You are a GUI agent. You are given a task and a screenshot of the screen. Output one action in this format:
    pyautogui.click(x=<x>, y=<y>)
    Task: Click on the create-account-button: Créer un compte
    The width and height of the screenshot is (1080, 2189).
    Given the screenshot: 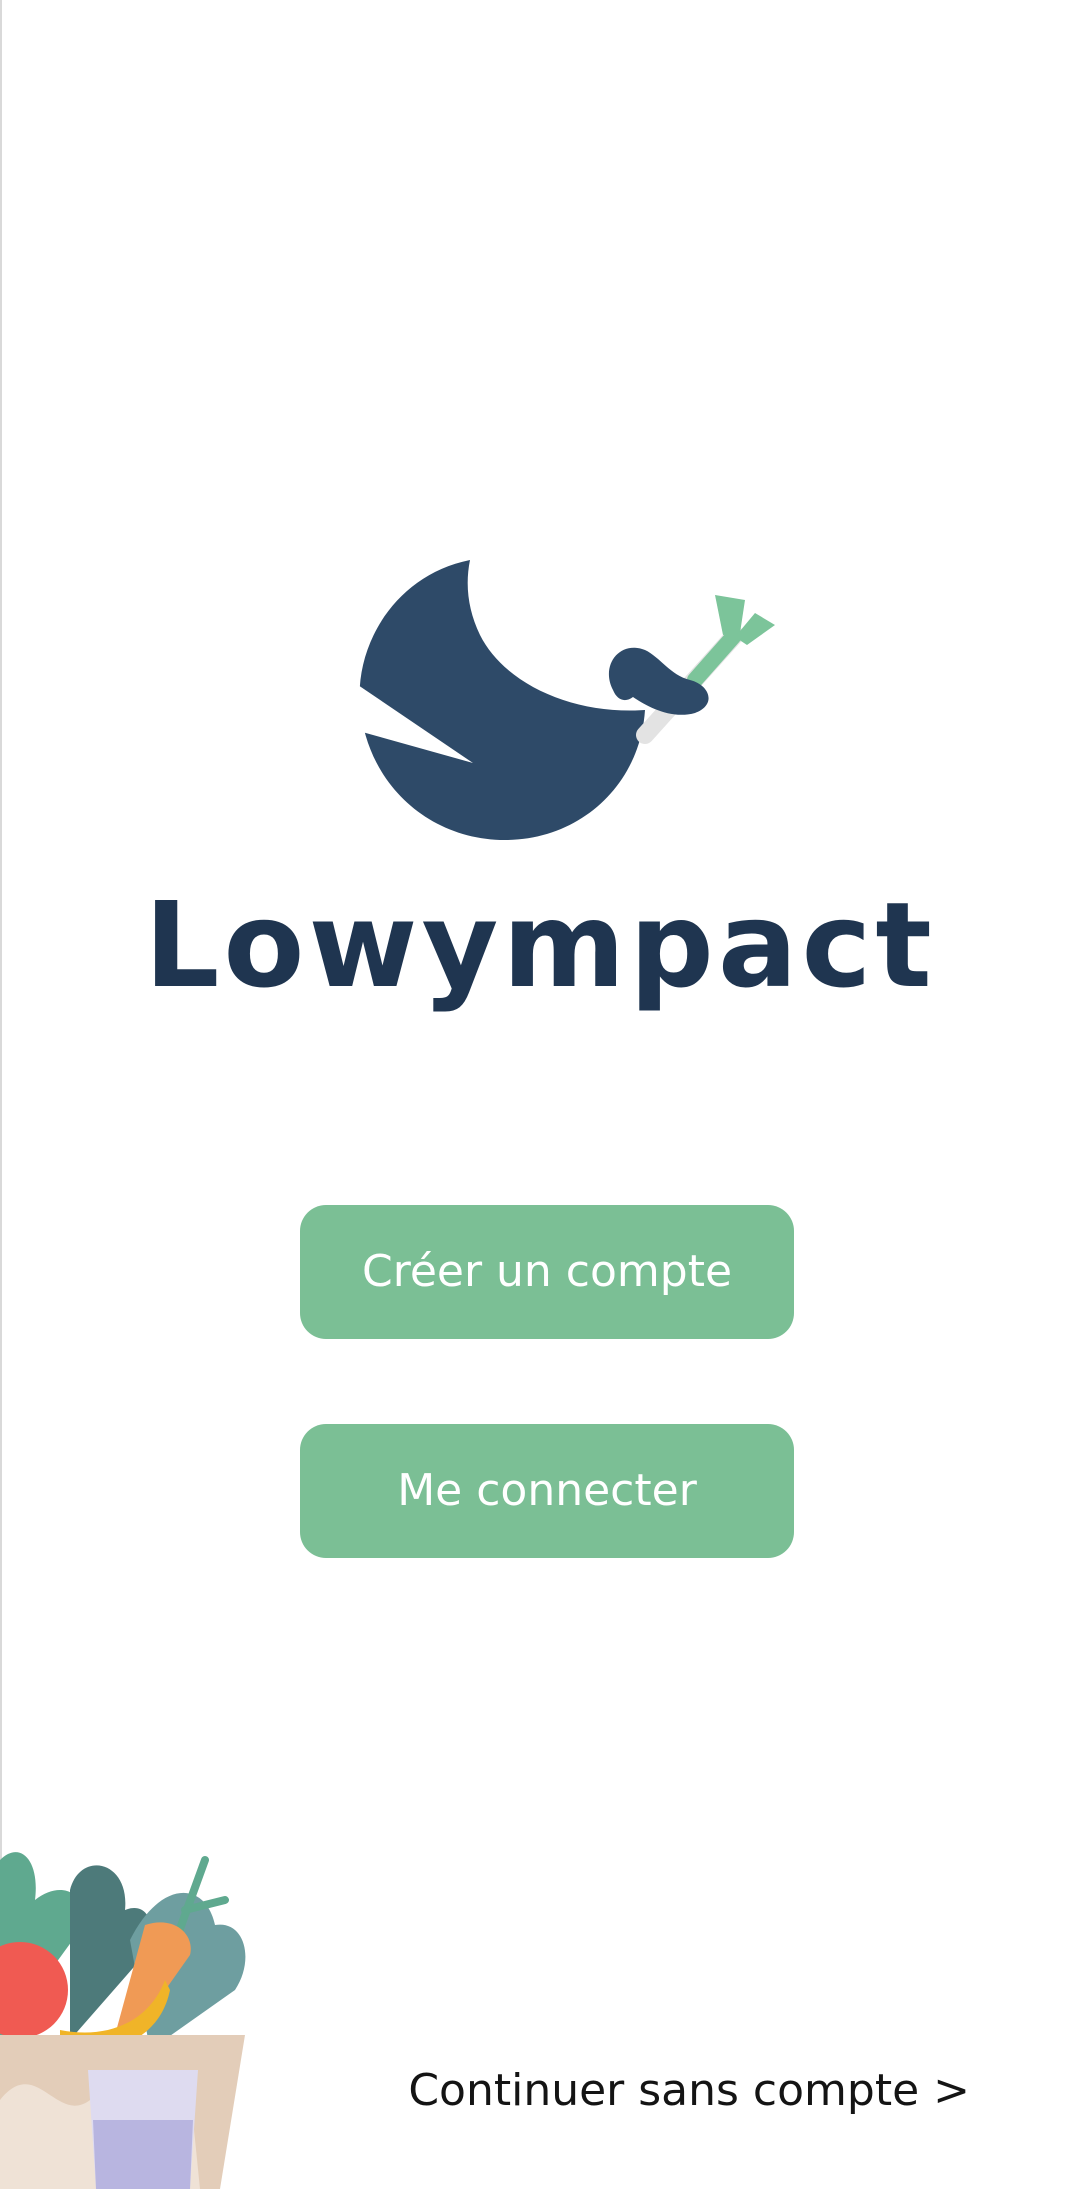 What is the action you would take?
    pyautogui.click(x=547, y=1272)
    